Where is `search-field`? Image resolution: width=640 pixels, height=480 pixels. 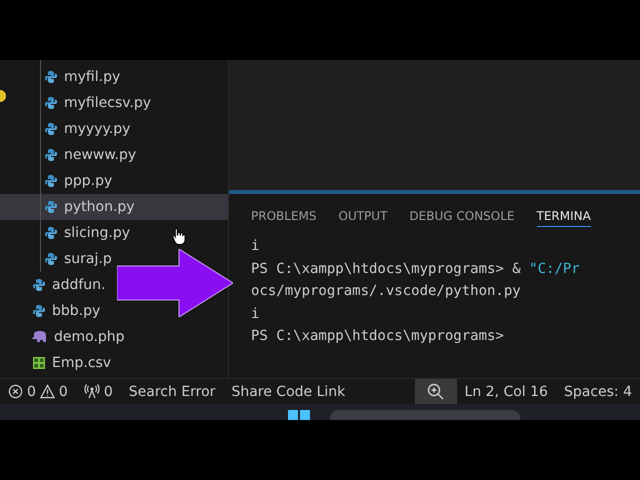 search-field is located at coordinates (425, 415).